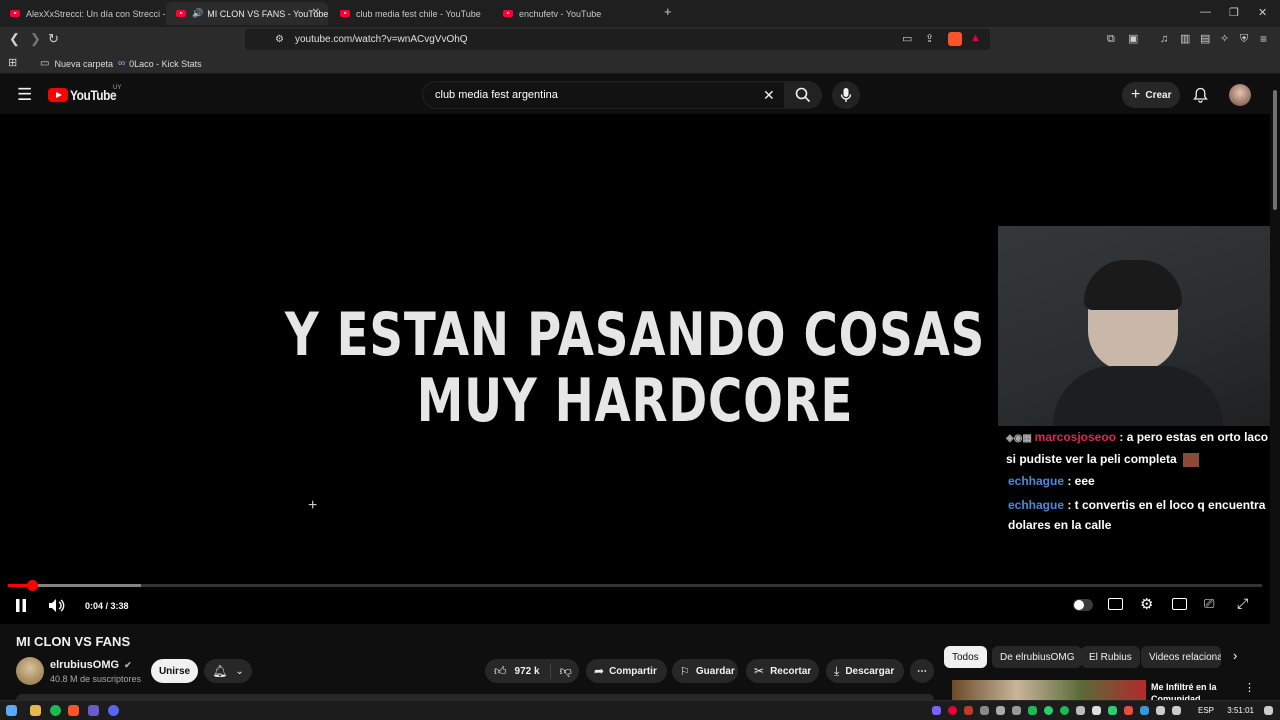 The width and height of the screenshot is (1280, 720). I want to click on channel-avatar, so click(30, 671).